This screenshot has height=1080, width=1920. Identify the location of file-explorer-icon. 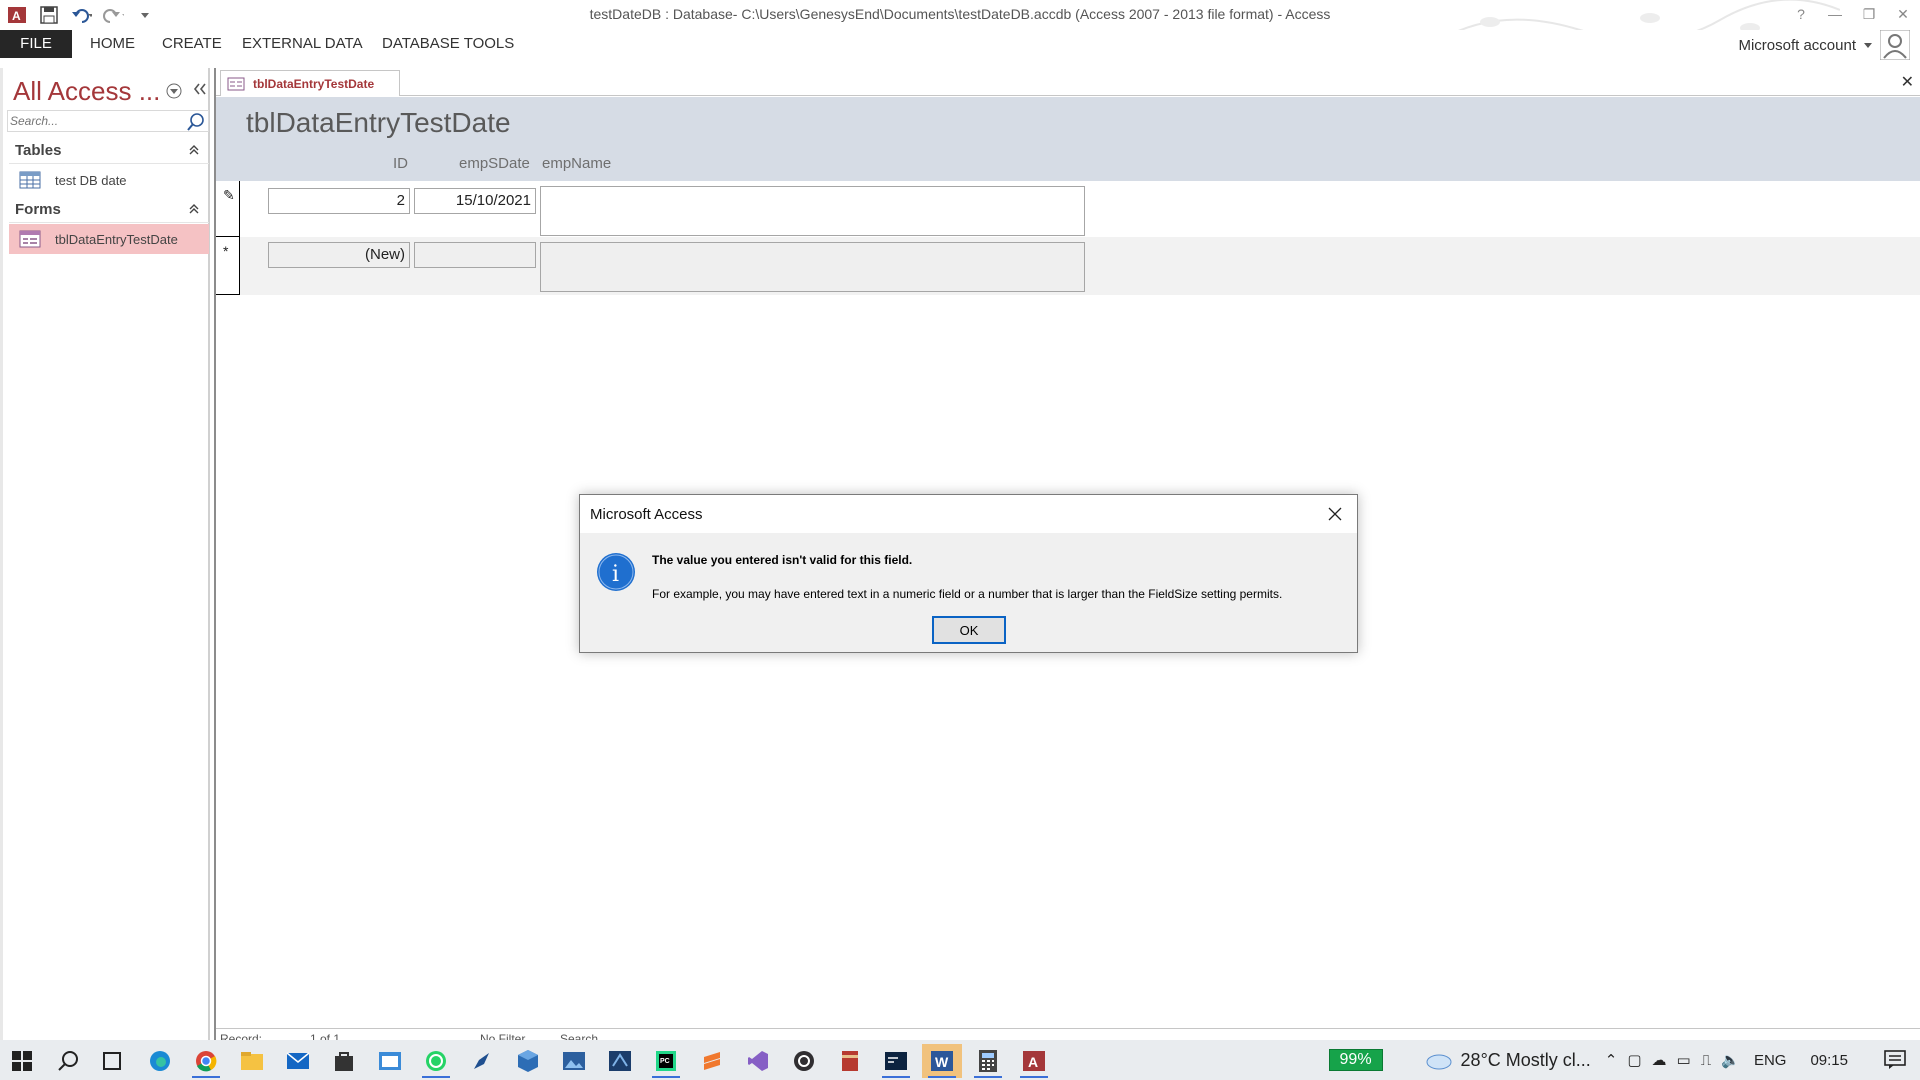
(252, 1061).